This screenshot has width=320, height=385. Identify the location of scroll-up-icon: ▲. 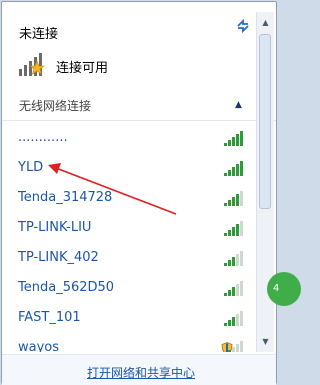
(265, 22).